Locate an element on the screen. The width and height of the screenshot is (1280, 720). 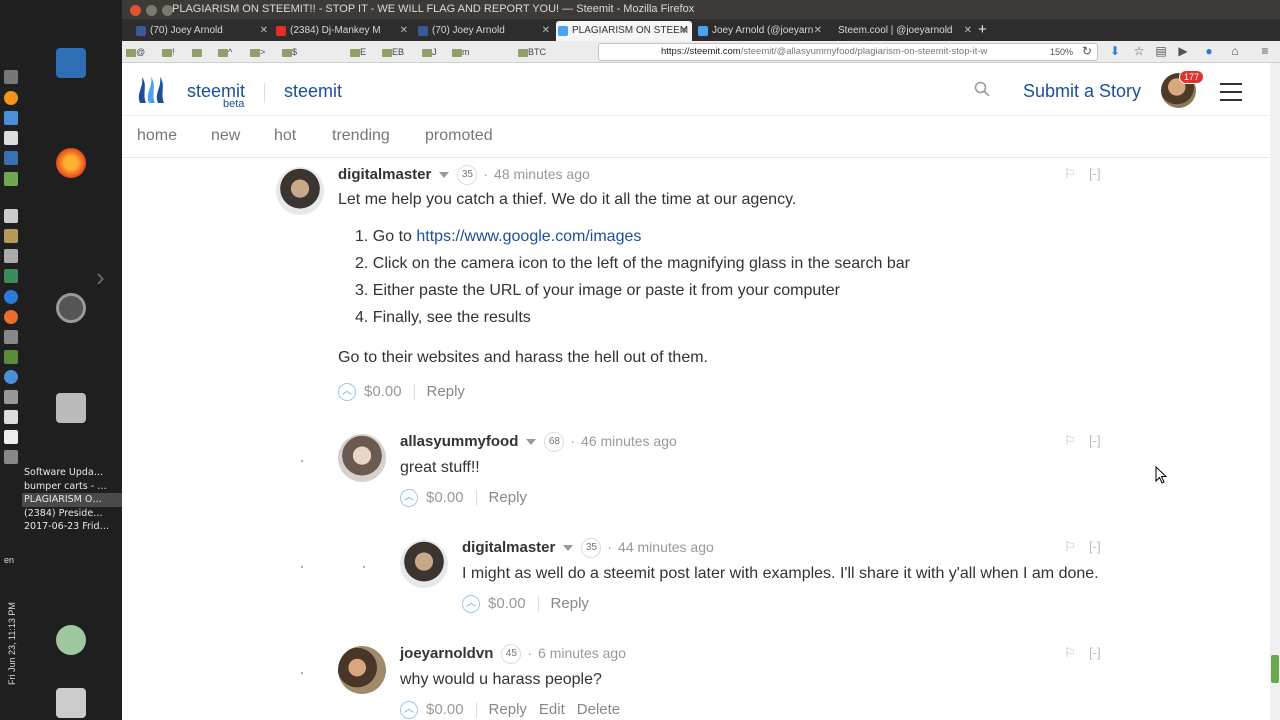
ubuntu-icon is located at coordinates (71, 308).